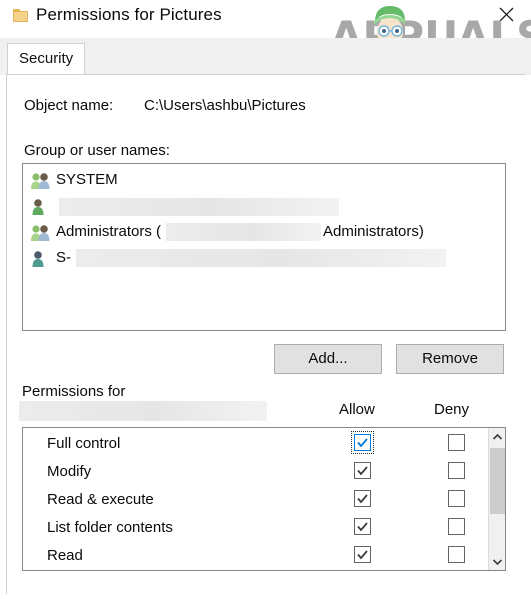  What do you see at coordinates (256, 444) in the screenshot?
I see `table-row: Full control` at bounding box center [256, 444].